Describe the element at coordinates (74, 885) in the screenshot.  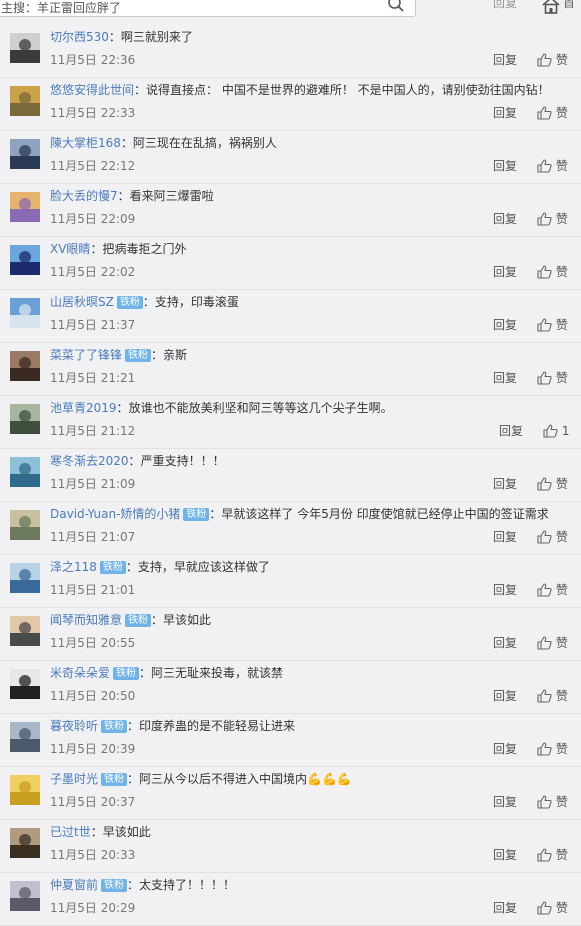
I see `username: 仲夏窗前` at that location.